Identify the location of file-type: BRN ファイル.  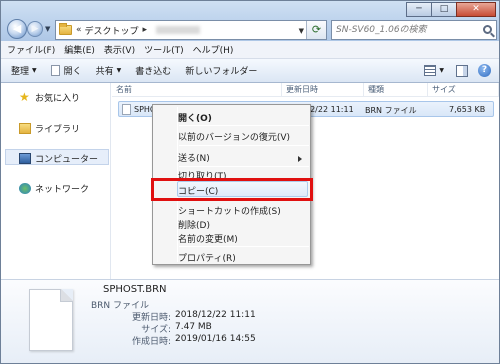
(391, 110).